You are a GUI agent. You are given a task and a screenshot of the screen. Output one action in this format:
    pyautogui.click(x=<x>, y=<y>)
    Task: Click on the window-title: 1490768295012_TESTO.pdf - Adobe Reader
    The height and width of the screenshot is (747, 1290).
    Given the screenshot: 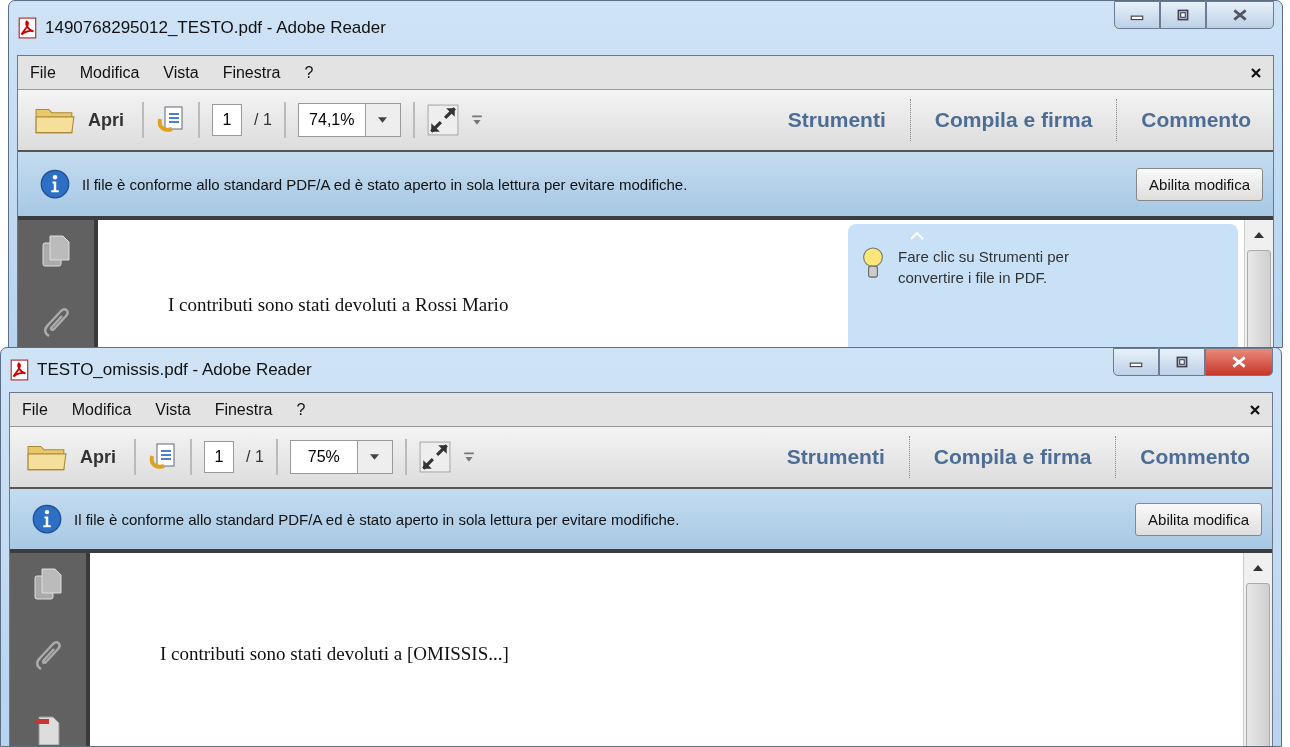 What is the action you would take?
    pyautogui.click(x=215, y=28)
    